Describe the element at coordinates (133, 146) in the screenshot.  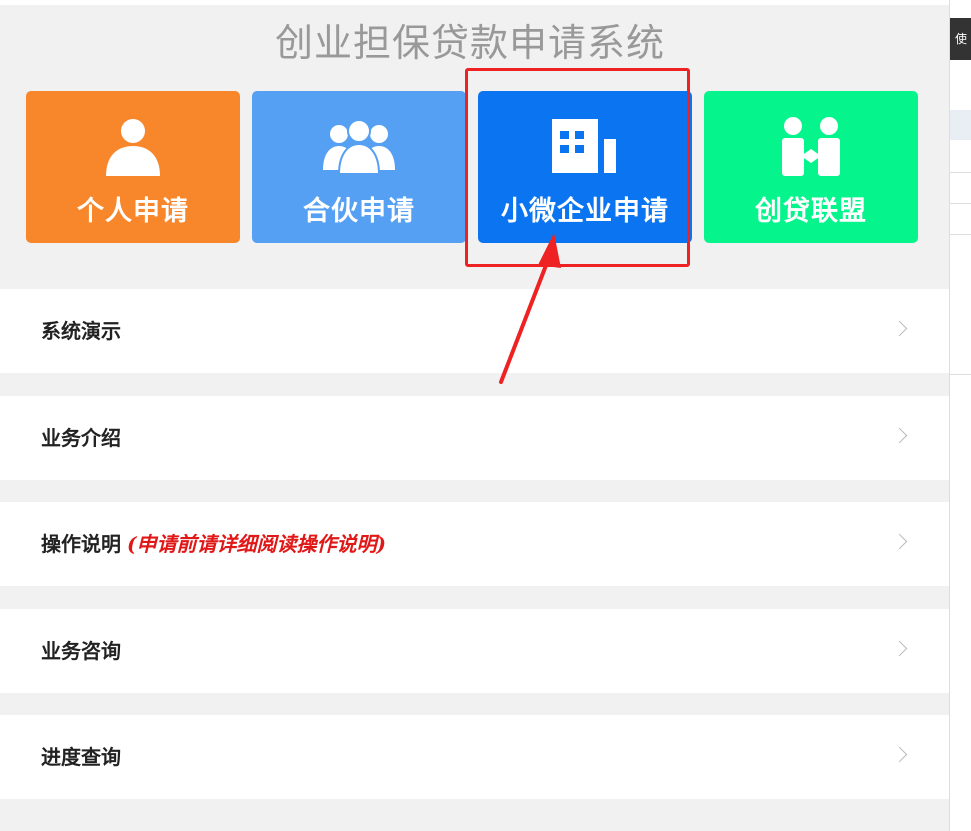
I see `person-icon` at that location.